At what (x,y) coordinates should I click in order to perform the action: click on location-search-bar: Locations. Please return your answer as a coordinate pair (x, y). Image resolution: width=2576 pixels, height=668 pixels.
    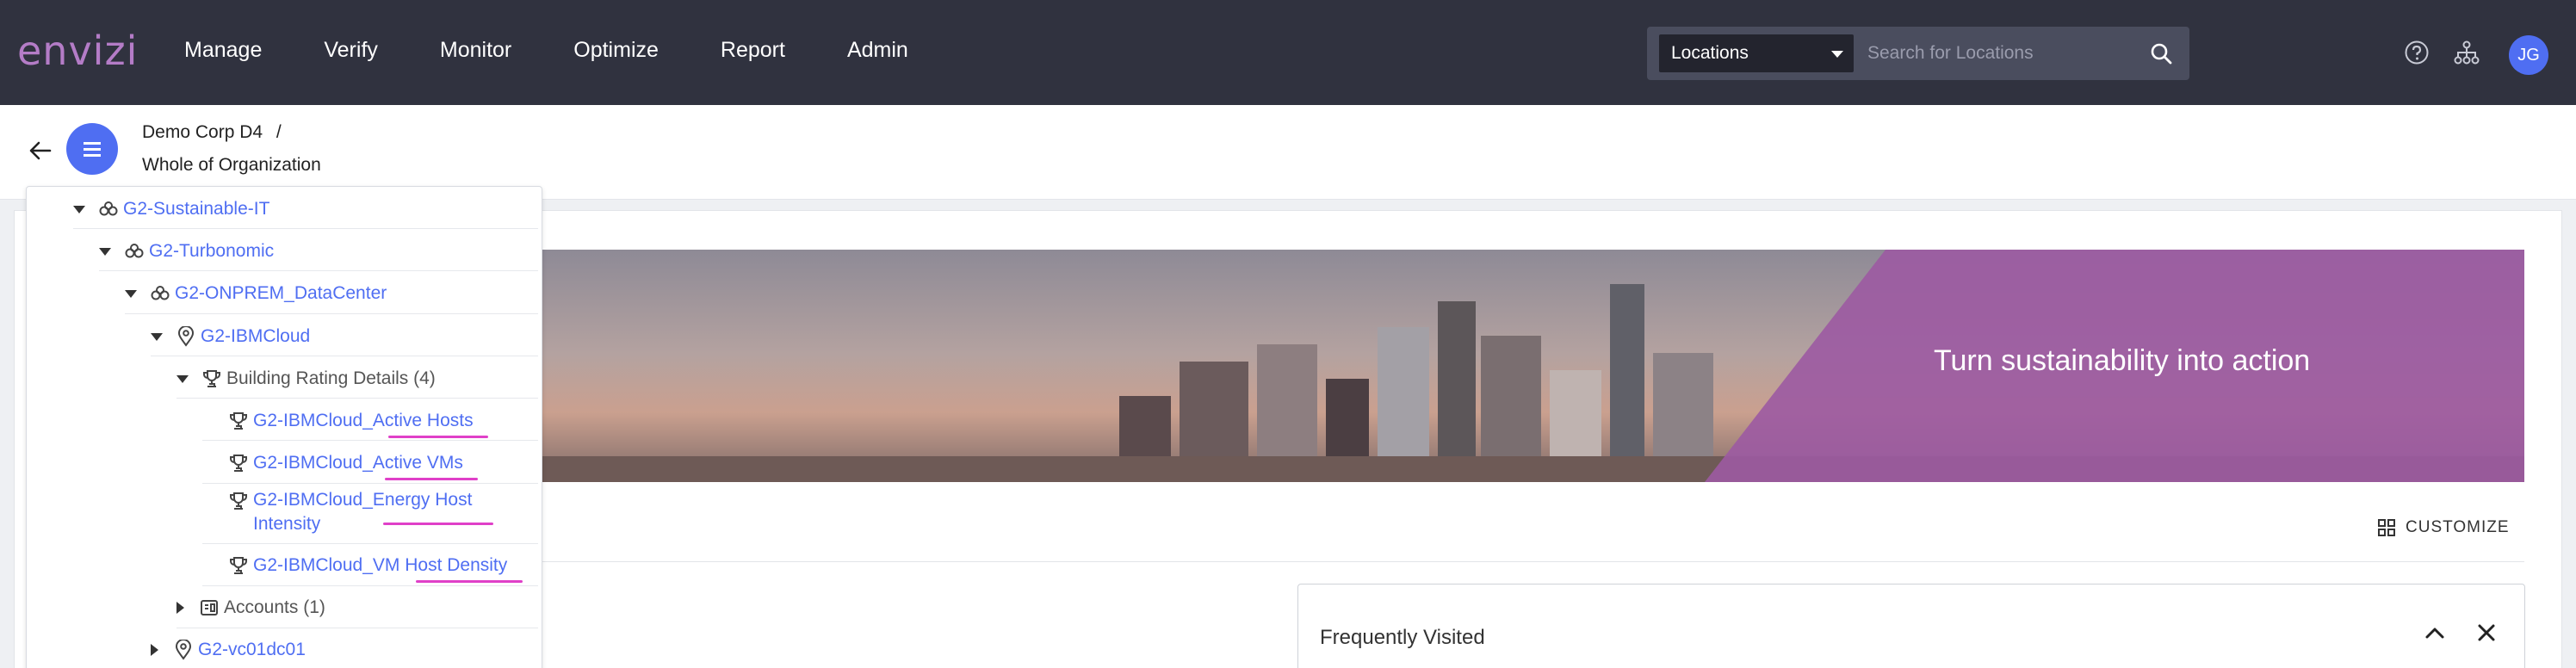
    Looking at the image, I should click on (1918, 54).